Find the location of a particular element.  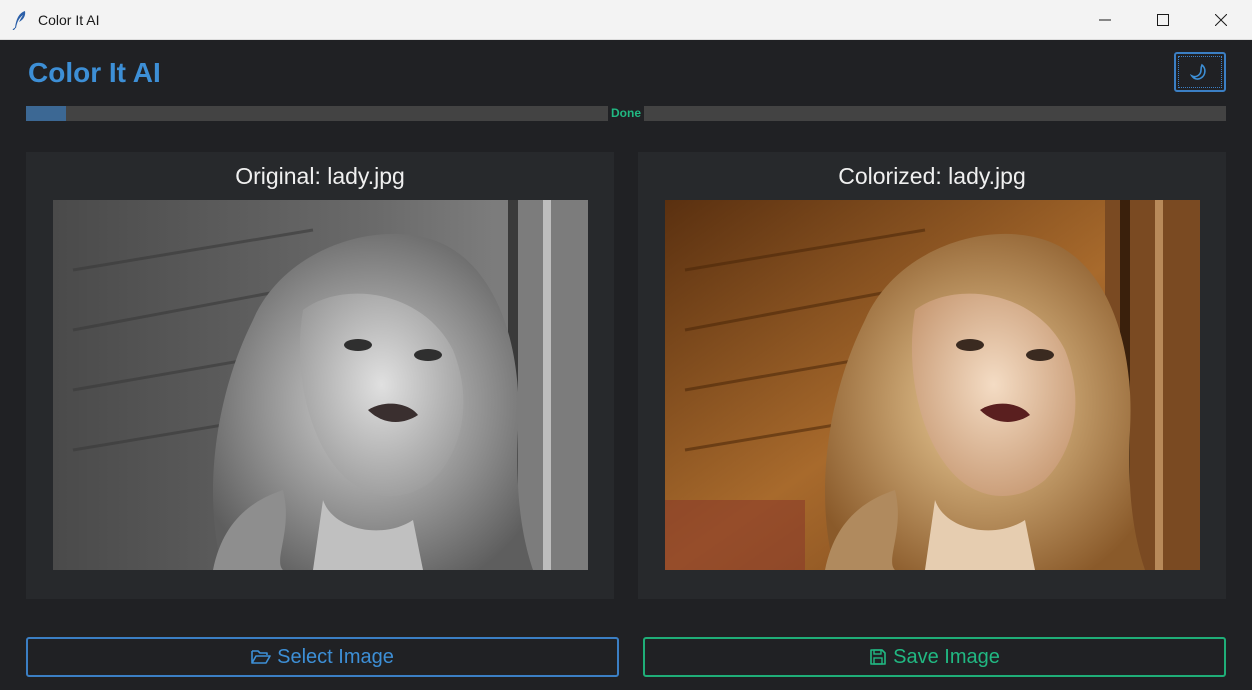

moon-icon is located at coordinates (1198, 71).